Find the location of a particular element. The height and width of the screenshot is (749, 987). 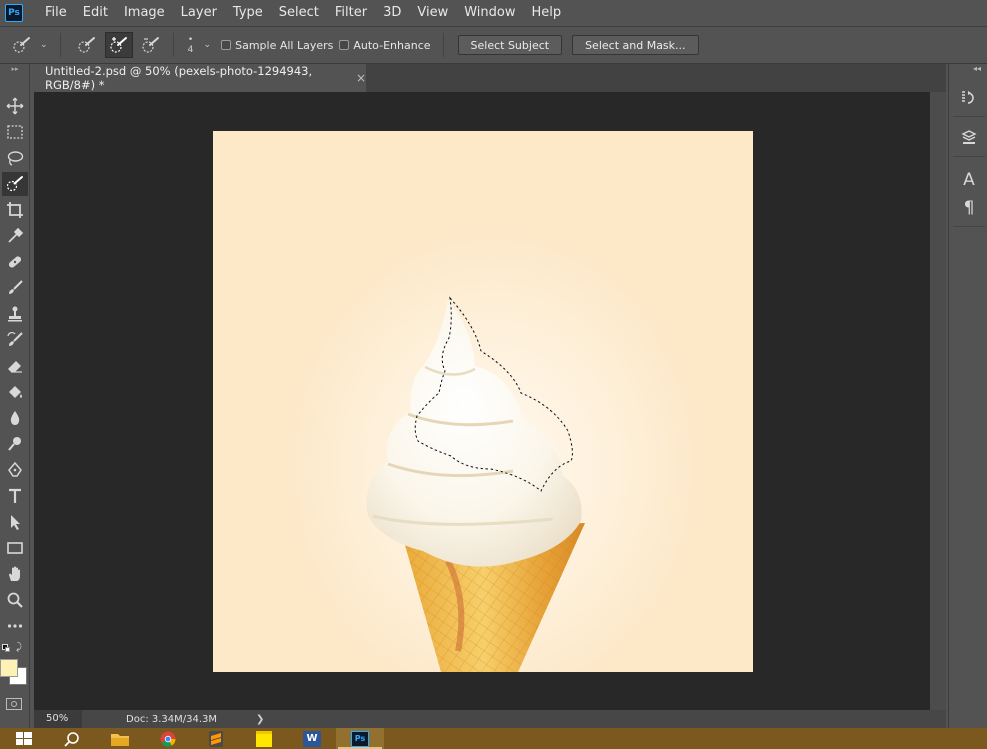

hand-icon is located at coordinates (14, 573).